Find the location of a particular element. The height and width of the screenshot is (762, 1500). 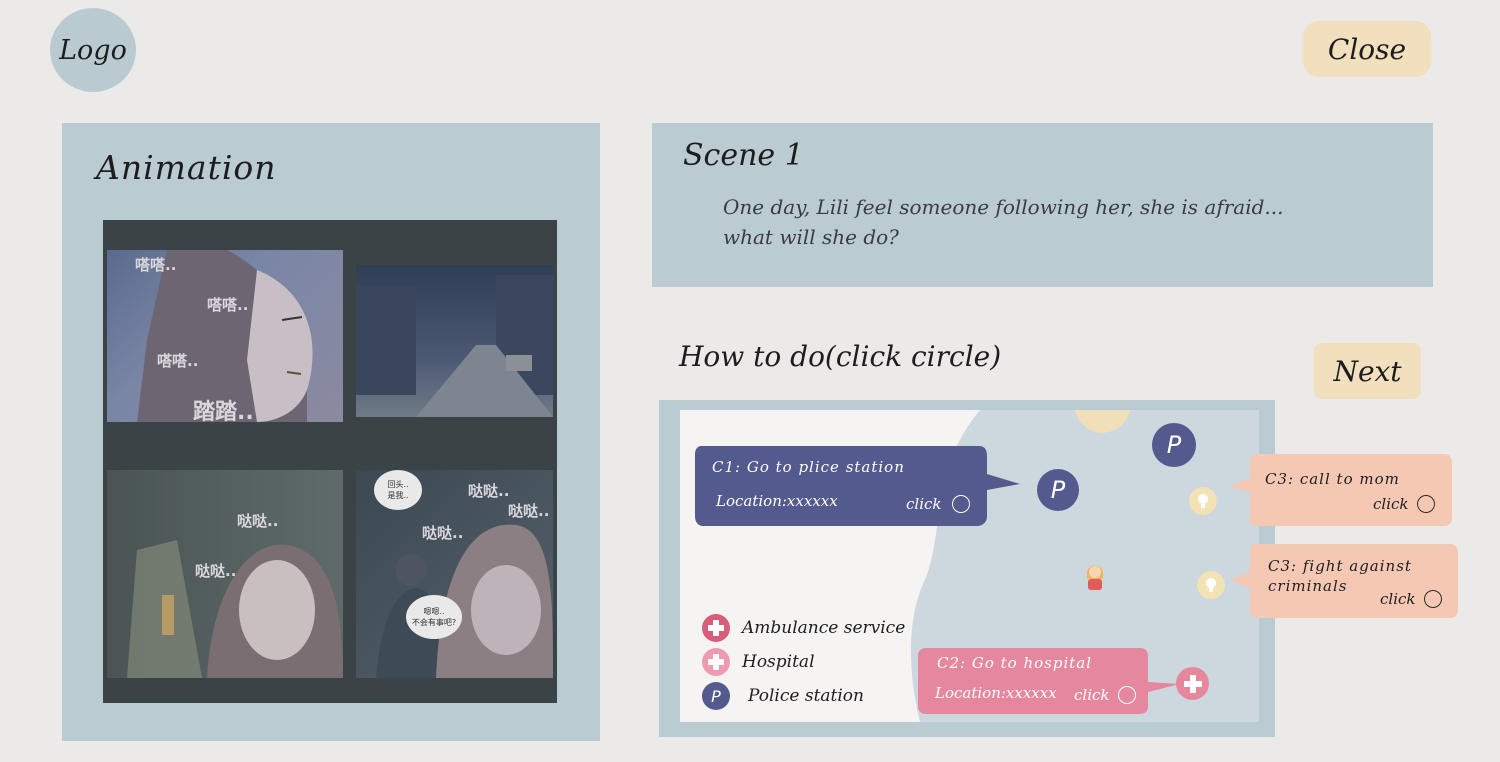

legend-label: Ambulance service is located at coordinates (824, 628).